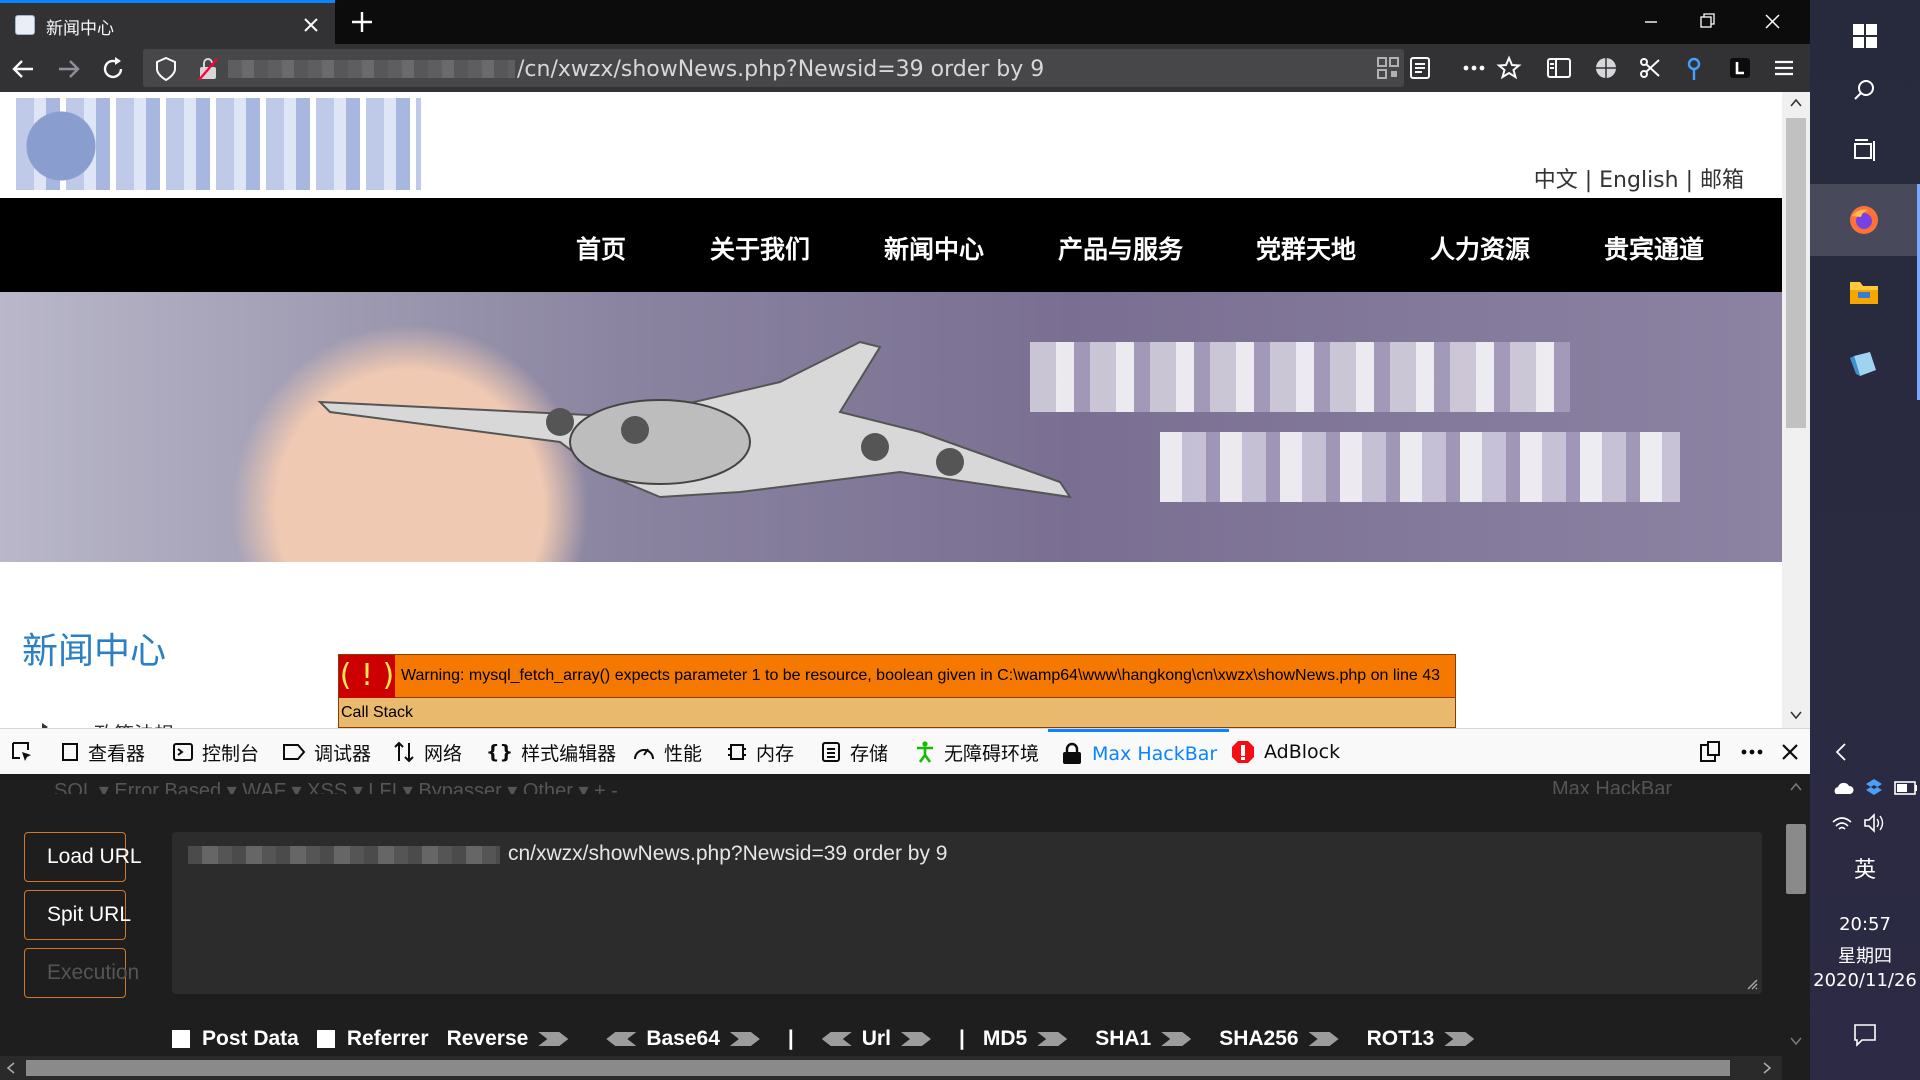 The height and width of the screenshot is (1080, 1920). What do you see at coordinates (1865, 955) in the screenshot?
I see `clock-day: 星期四` at bounding box center [1865, 955].